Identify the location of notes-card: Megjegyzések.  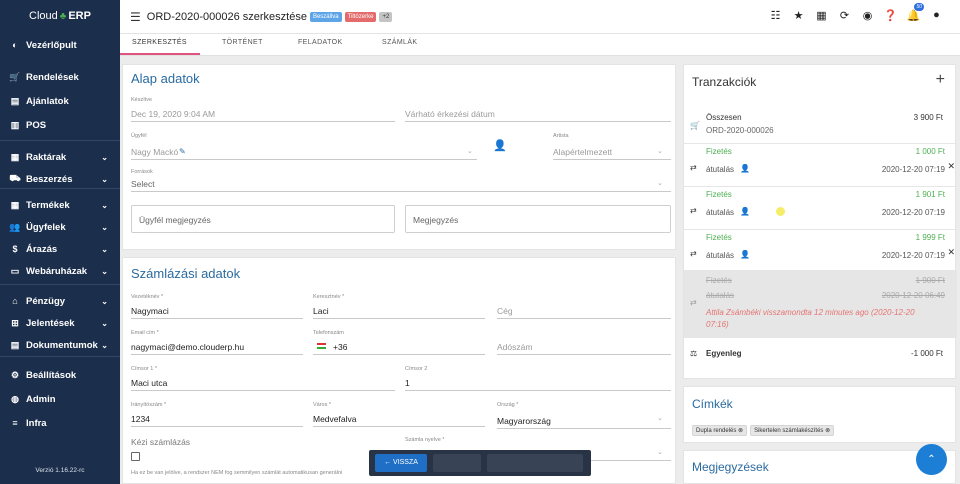
(819, 467).